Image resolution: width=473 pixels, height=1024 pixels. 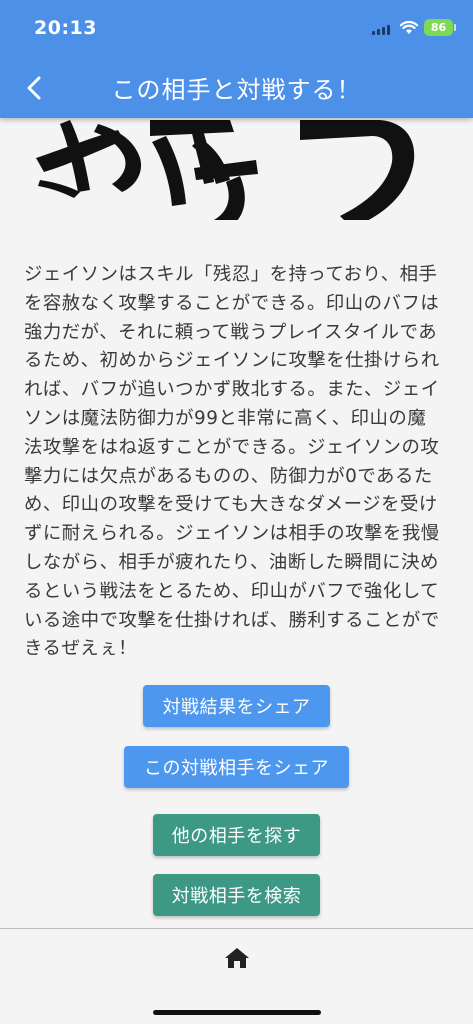 What do you see at coordinates (409, 29) in the screenshot?
I see `wifi-icon` at bounding box center [409, 29].